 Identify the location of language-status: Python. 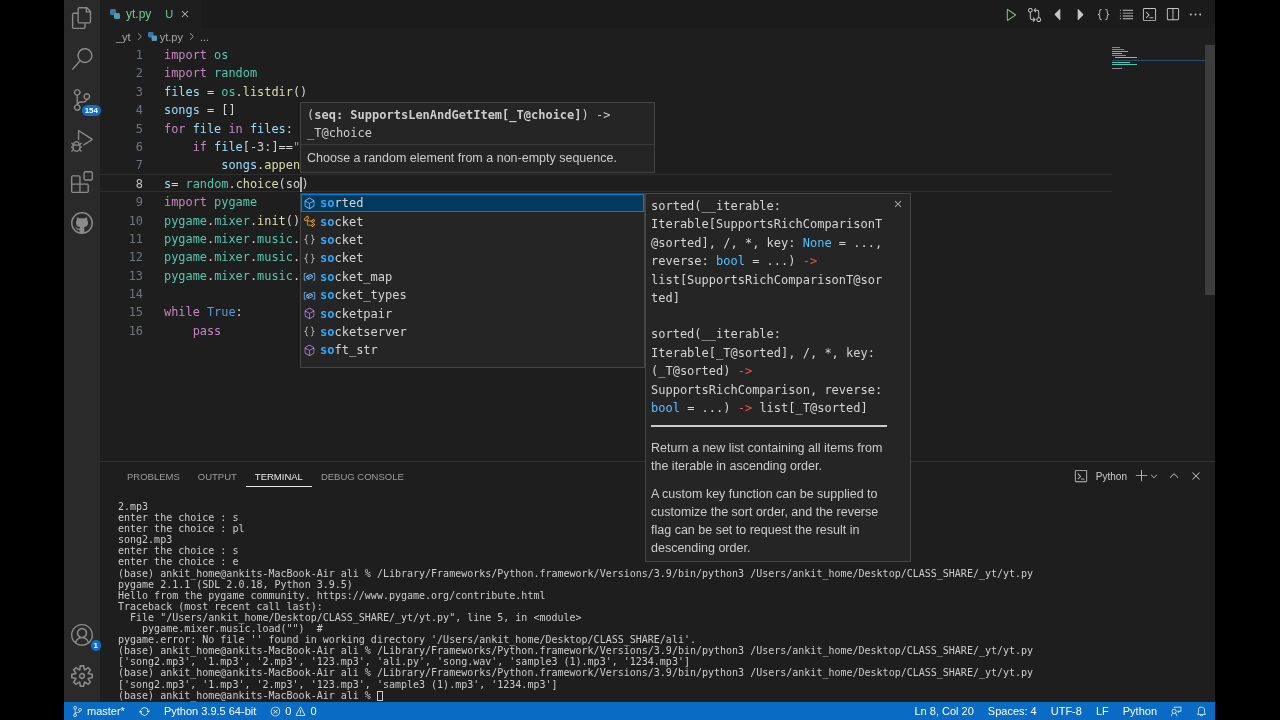
(1139, 711).